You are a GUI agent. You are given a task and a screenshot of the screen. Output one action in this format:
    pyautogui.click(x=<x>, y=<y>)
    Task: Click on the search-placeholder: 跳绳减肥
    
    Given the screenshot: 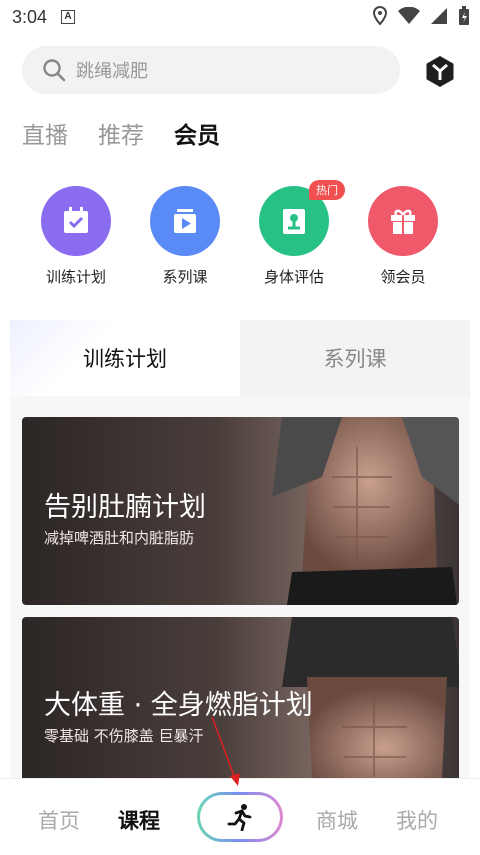 What is the action you would take?
    pyautogui.click(x=112, y=71)
    